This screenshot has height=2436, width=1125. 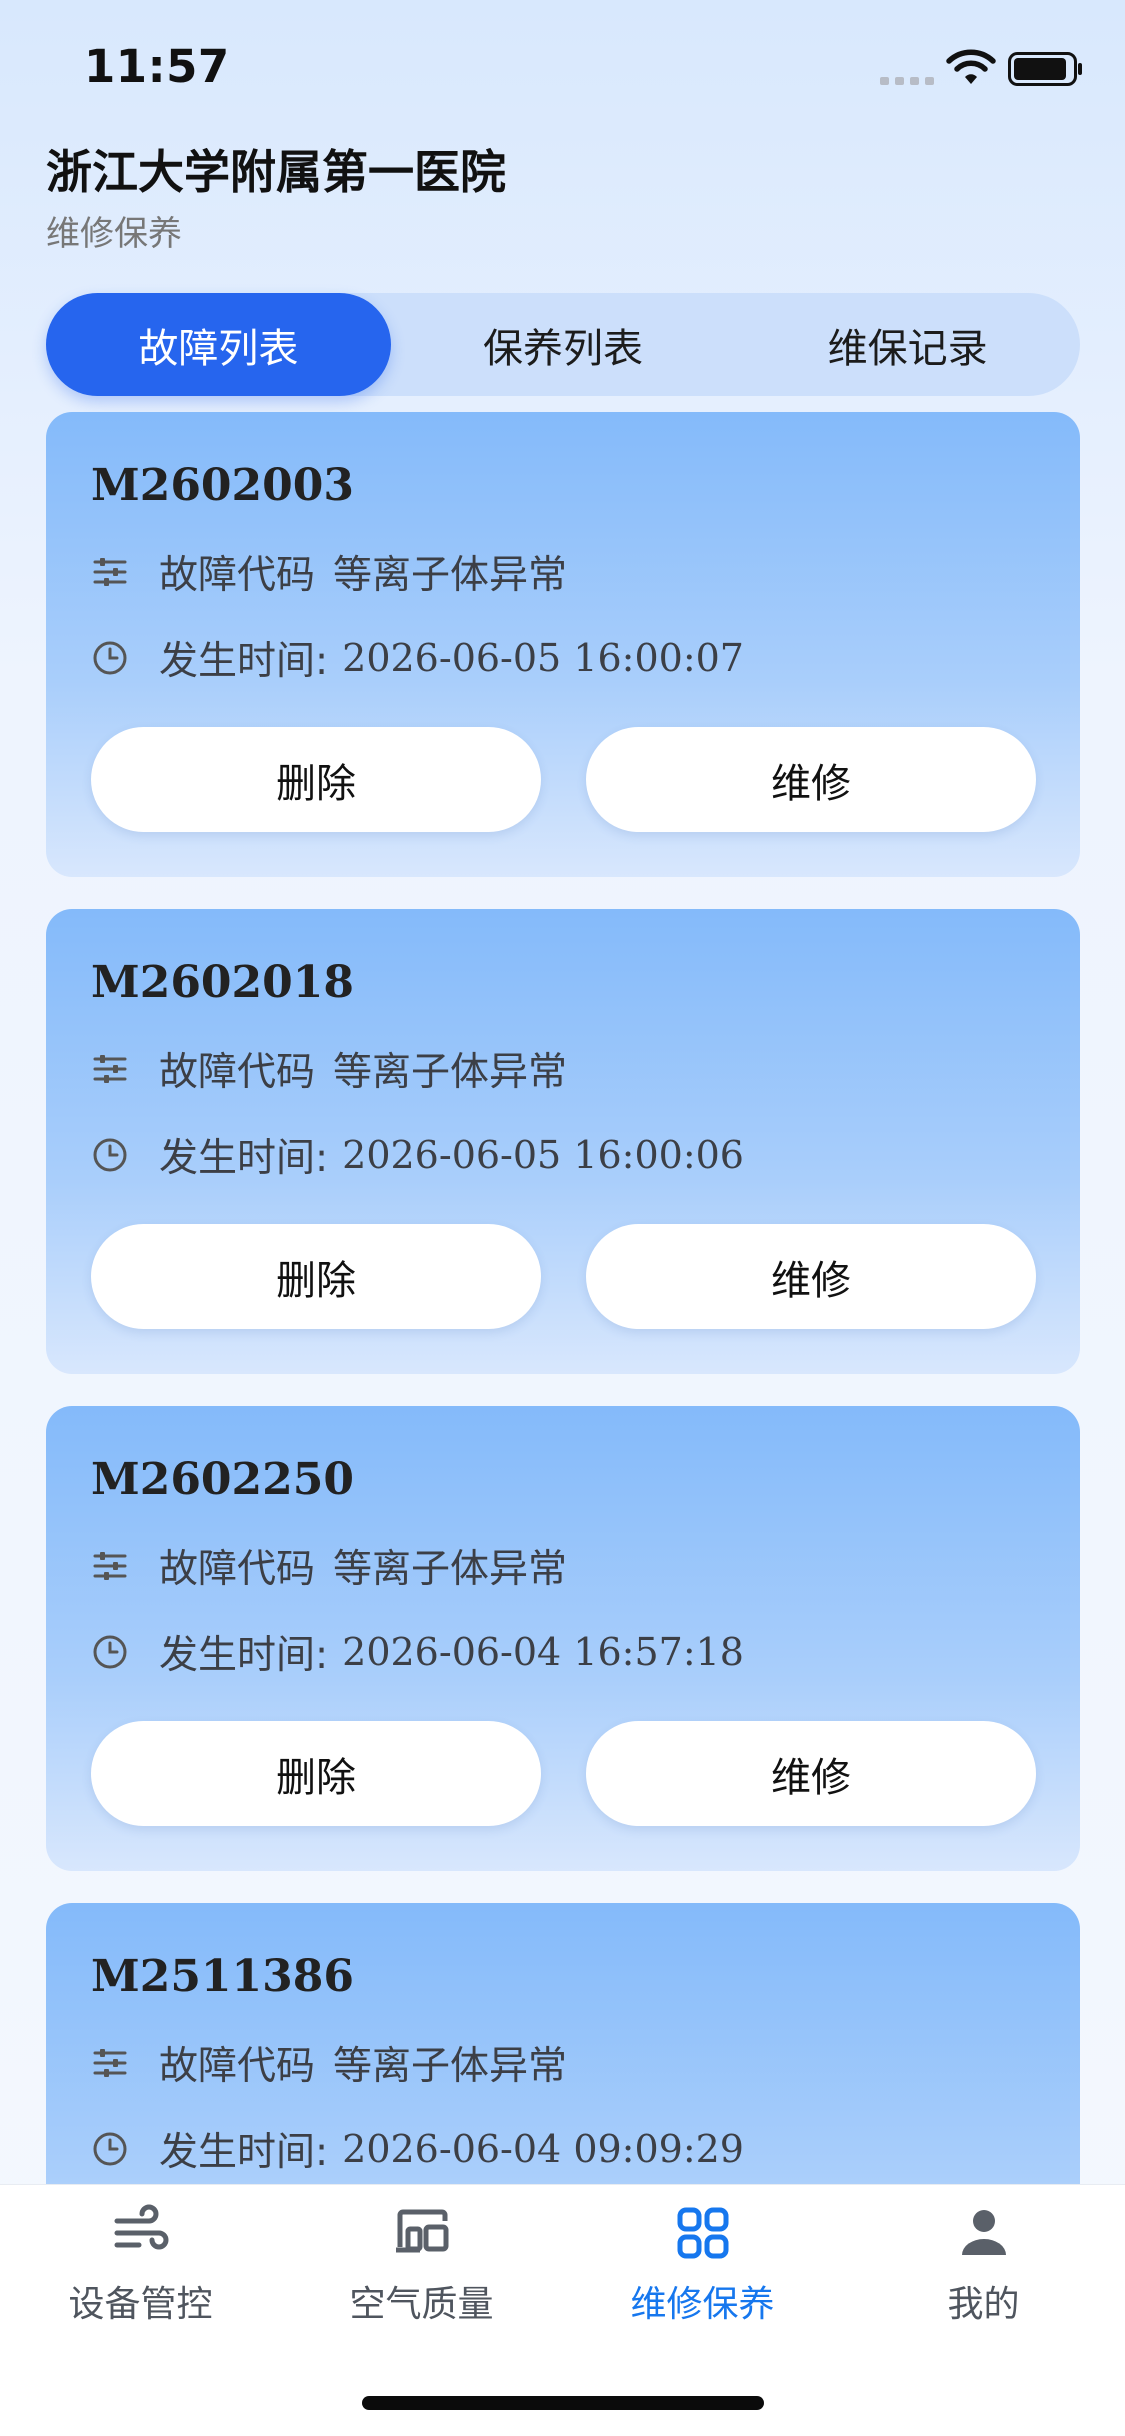 What do you see at coordinates (562, 65) in the screenshot?
I see `status-bar: 11:57` at bounding box center [562, 65].